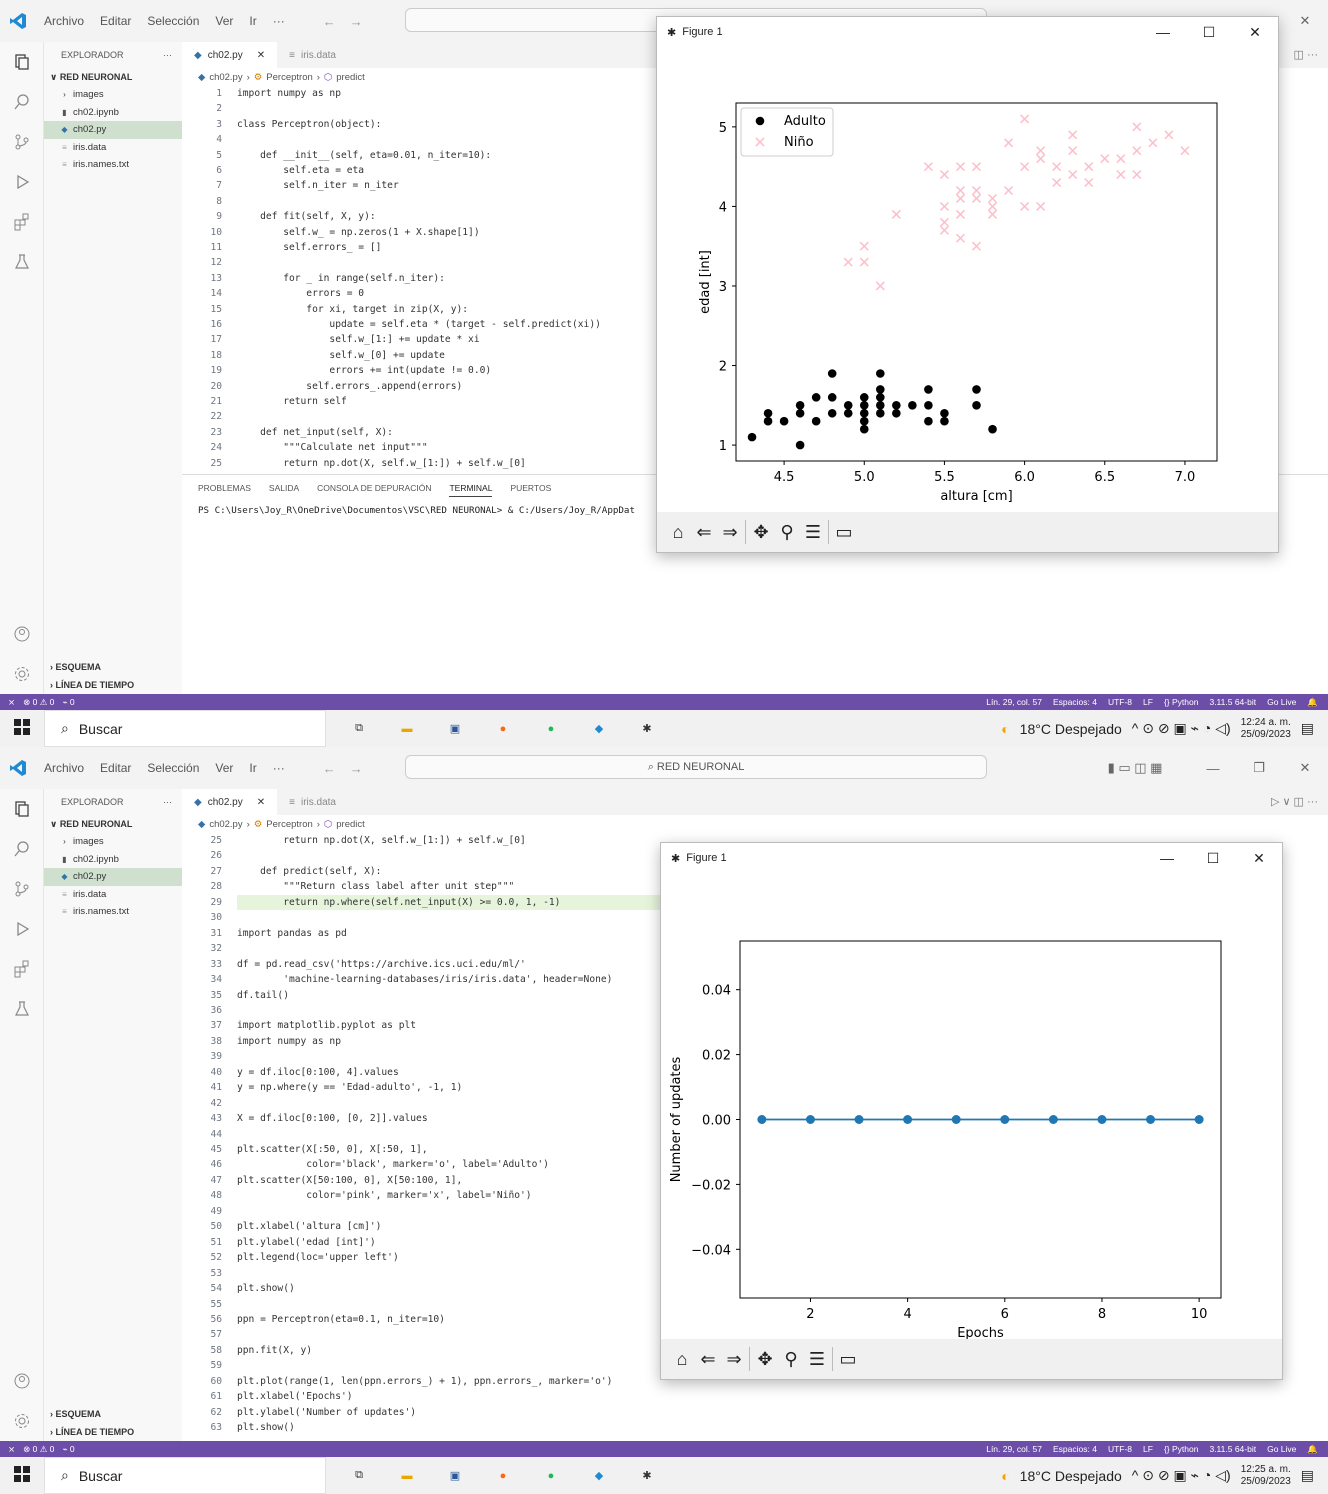 This screenshot has width=1328, height=1494. Describe the element at coordinates (309, 871) in the screenshot. I see `code-line: def predict(self, X):` at that location.